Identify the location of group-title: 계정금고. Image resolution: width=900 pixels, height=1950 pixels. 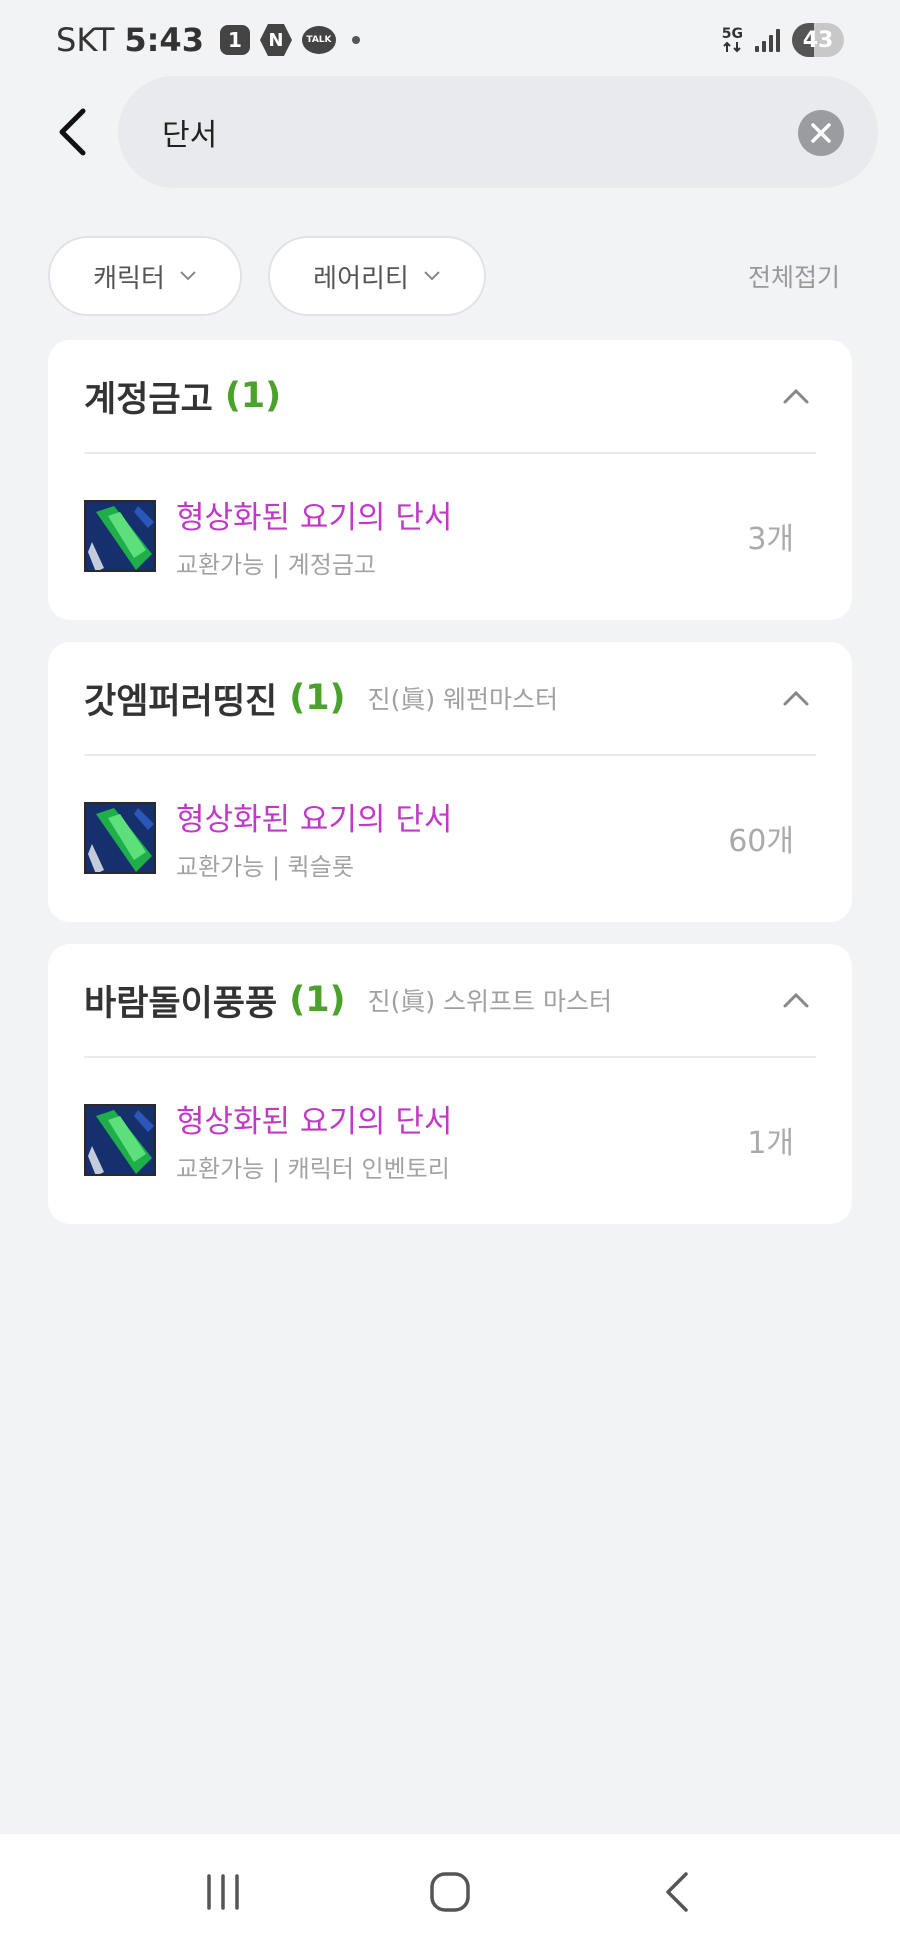
(148, 399).